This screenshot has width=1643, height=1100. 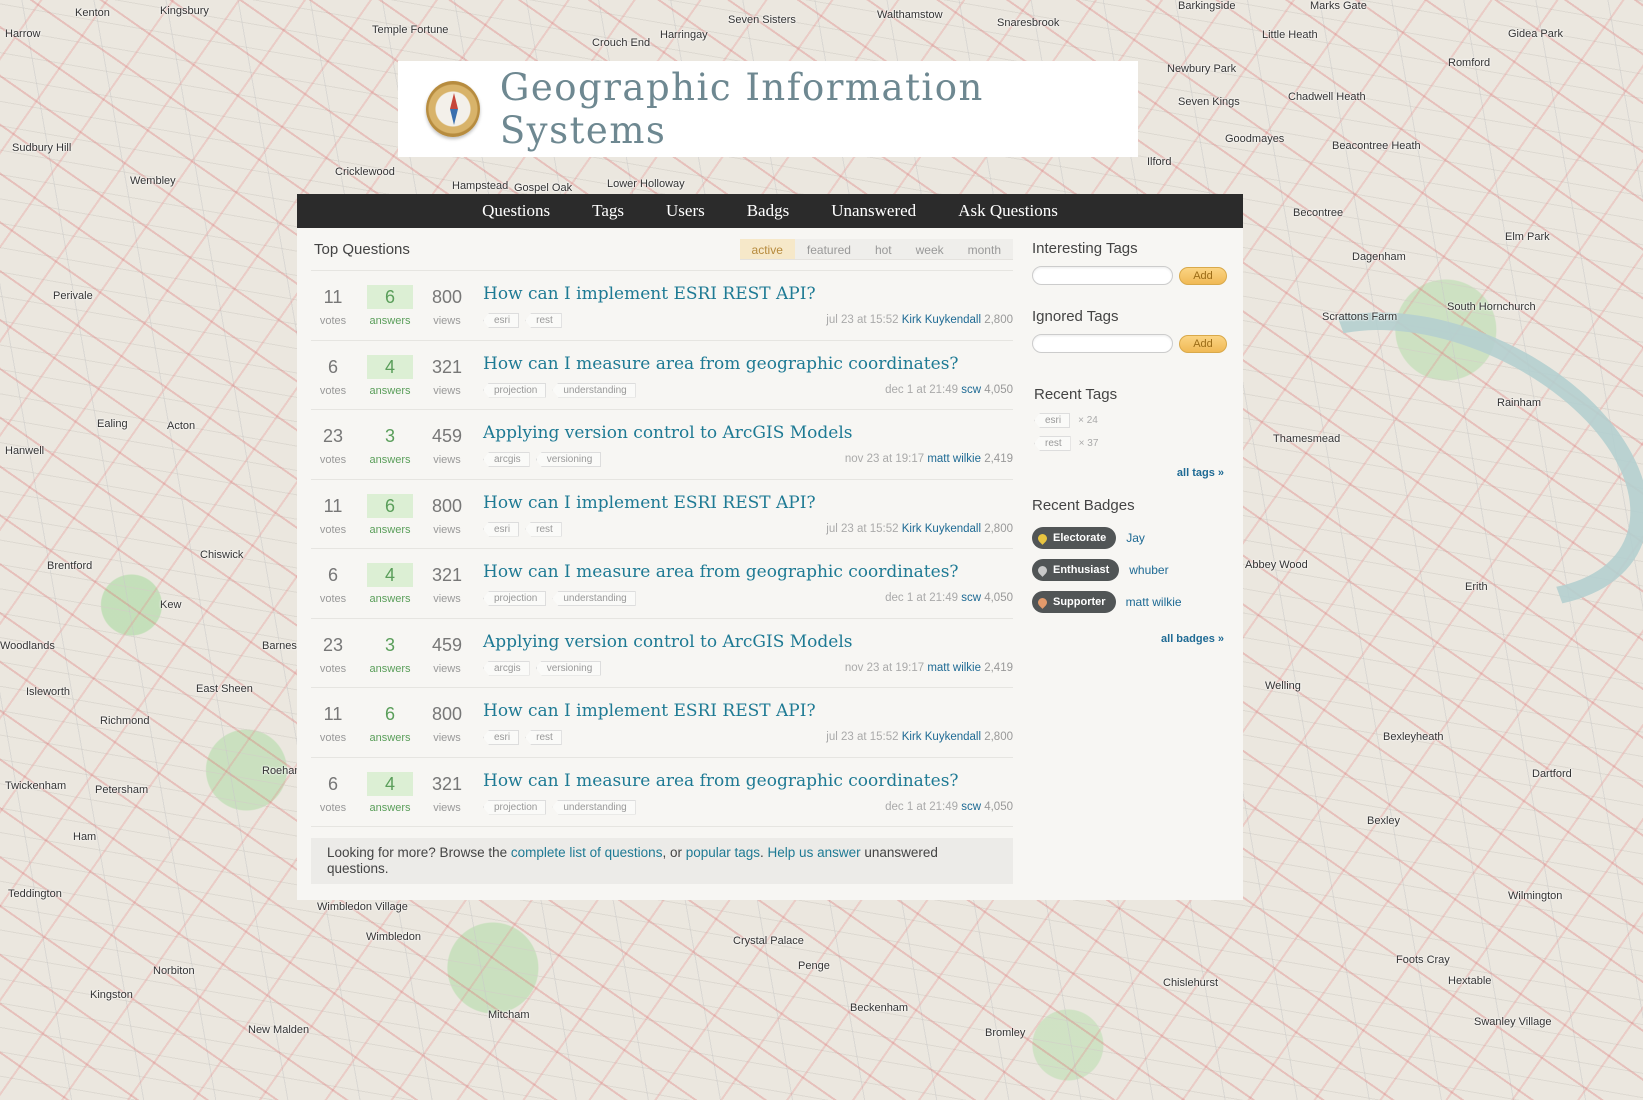 I want to click on question-time: jul 23 at 15:52, so click(x=862, y=320).